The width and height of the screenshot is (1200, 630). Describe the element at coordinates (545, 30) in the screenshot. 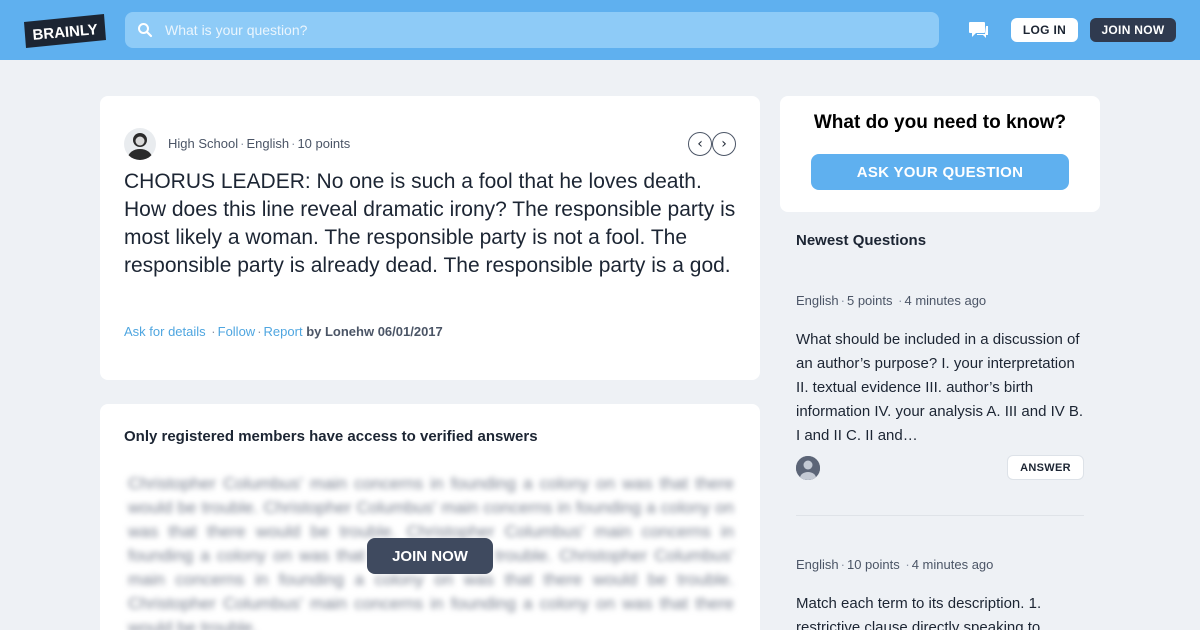

I see `search-input` at that location.